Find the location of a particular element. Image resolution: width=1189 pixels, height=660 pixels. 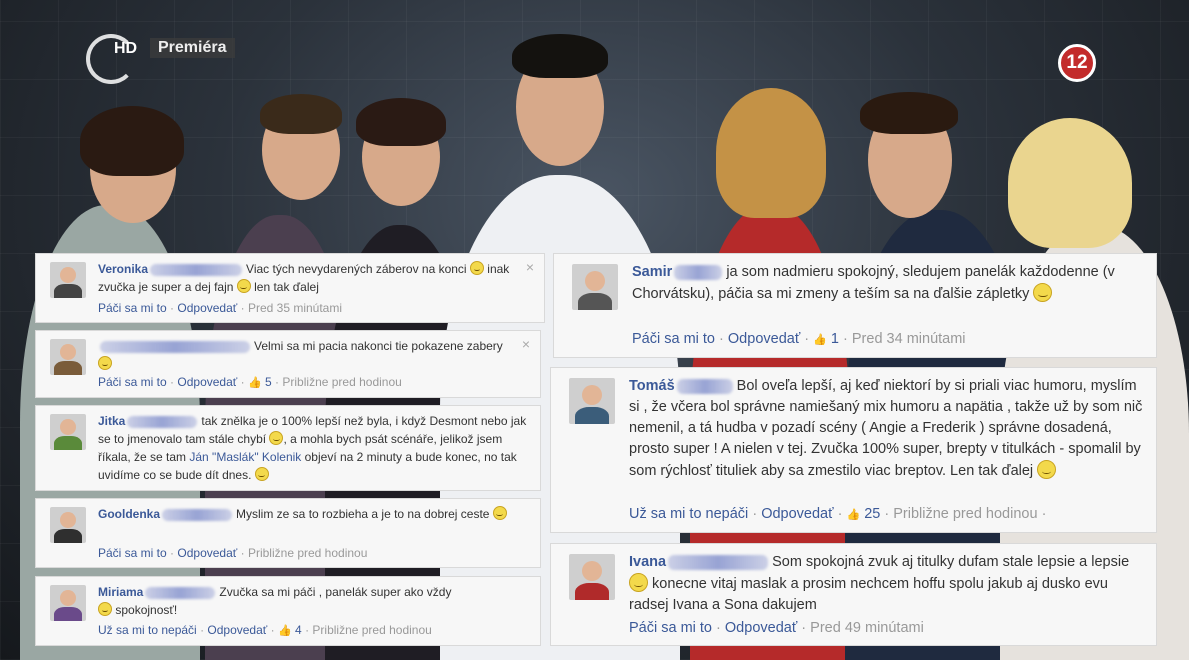

timestamp: Pred 49 minútami is located at coordinates (867, 628).